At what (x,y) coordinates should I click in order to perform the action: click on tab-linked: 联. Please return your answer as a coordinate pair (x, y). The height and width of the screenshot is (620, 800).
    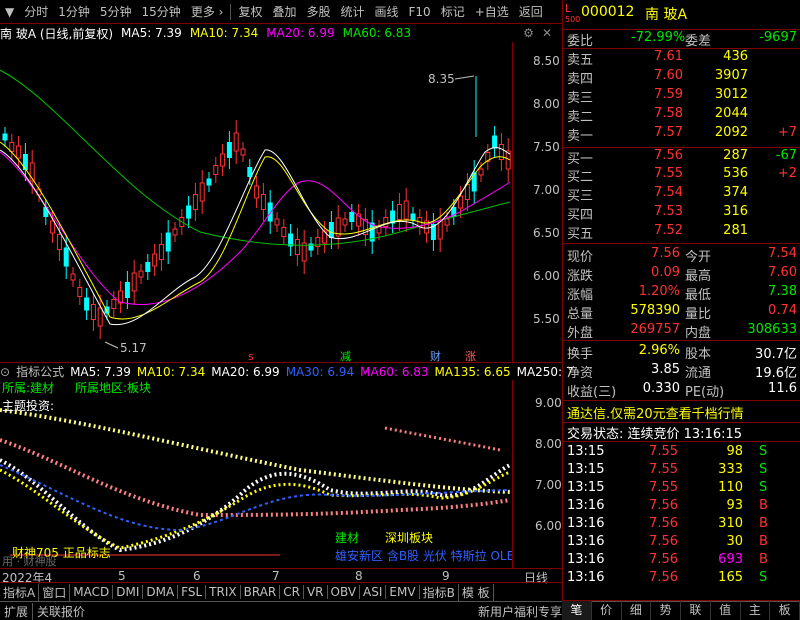
    Looking at the image, I should click on (696, 610).